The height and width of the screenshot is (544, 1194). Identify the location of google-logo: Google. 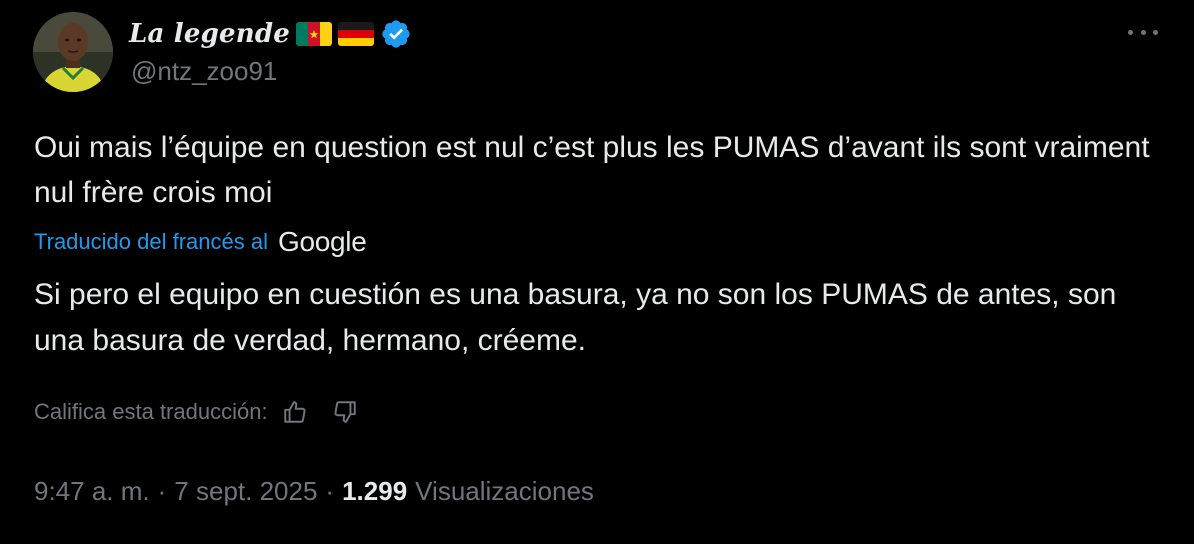
(322, 241).